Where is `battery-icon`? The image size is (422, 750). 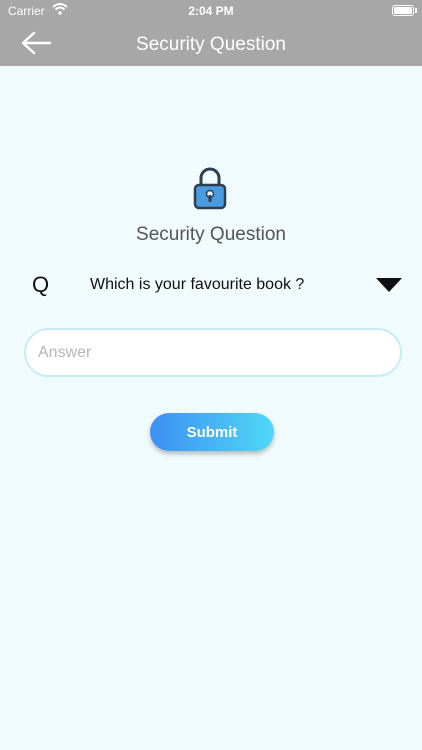
battery-icon is located at coordinates (403, 10).